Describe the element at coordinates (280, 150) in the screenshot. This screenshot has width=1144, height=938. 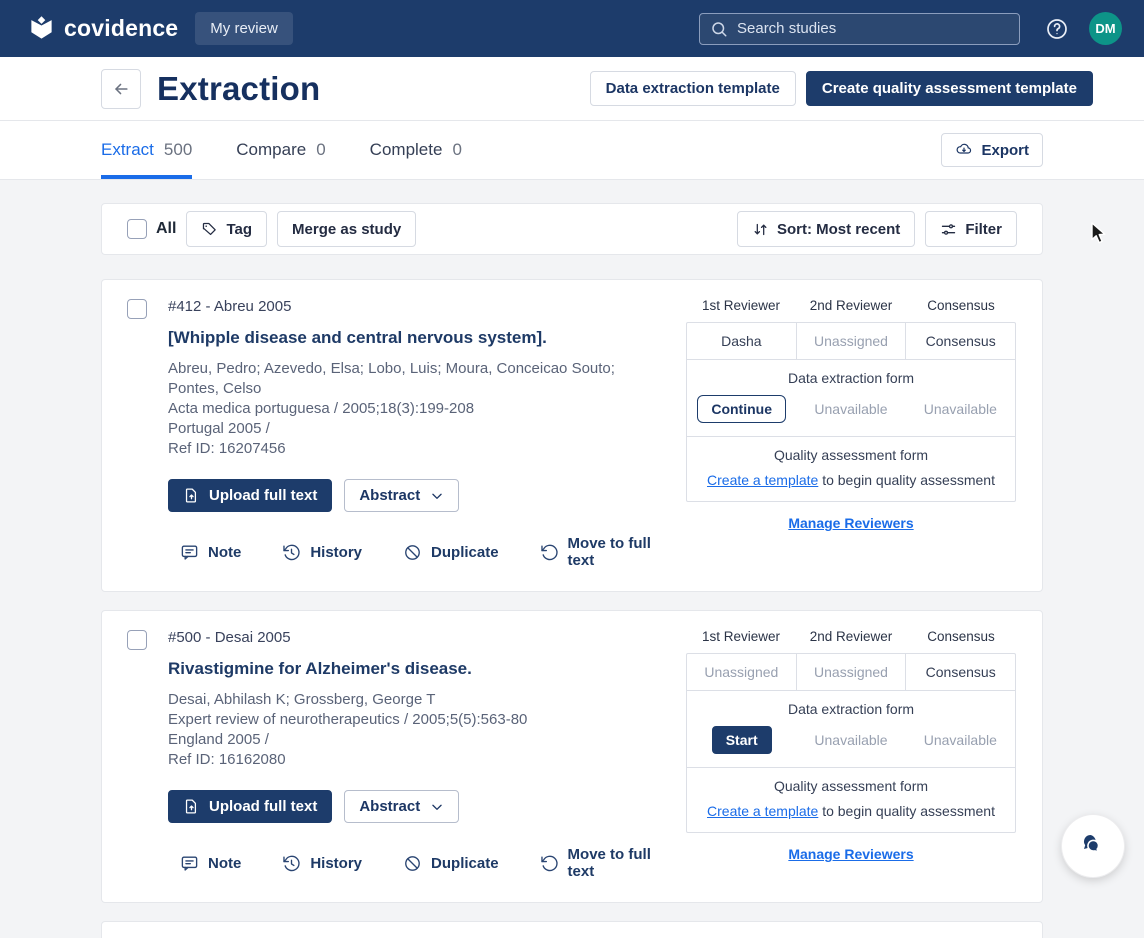
I see `tab-compare: Compare 0` at that location.